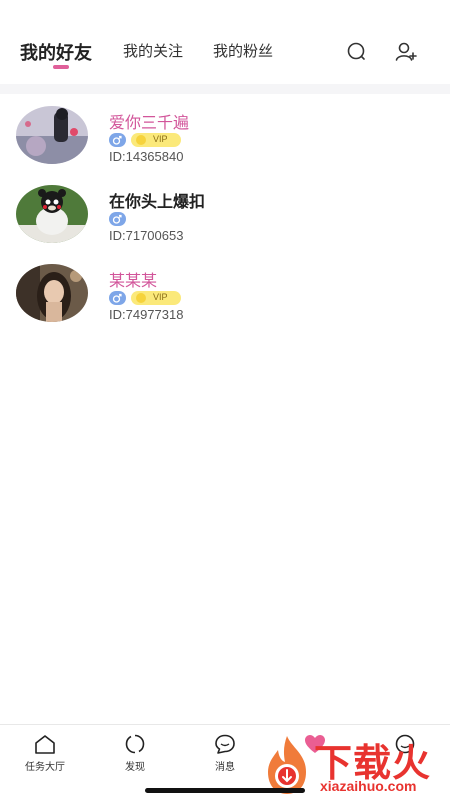 The width and height of the screenshot is (450, 800). What do you see at coordinates (225, 790) in the screenshot?
I see `home-indicator` at bounding box center [225, 790].